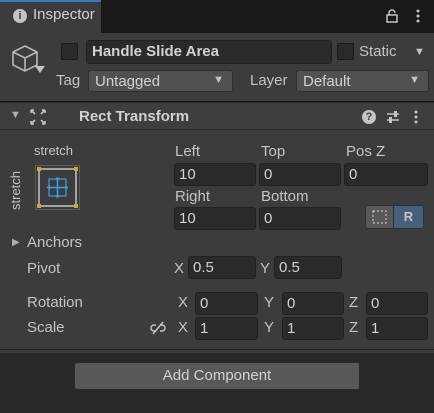 This screenshot has width=434, height=413. Describe the element at coordinates (345, 51) in the screenshot. I see `static-checkbox` at that location.